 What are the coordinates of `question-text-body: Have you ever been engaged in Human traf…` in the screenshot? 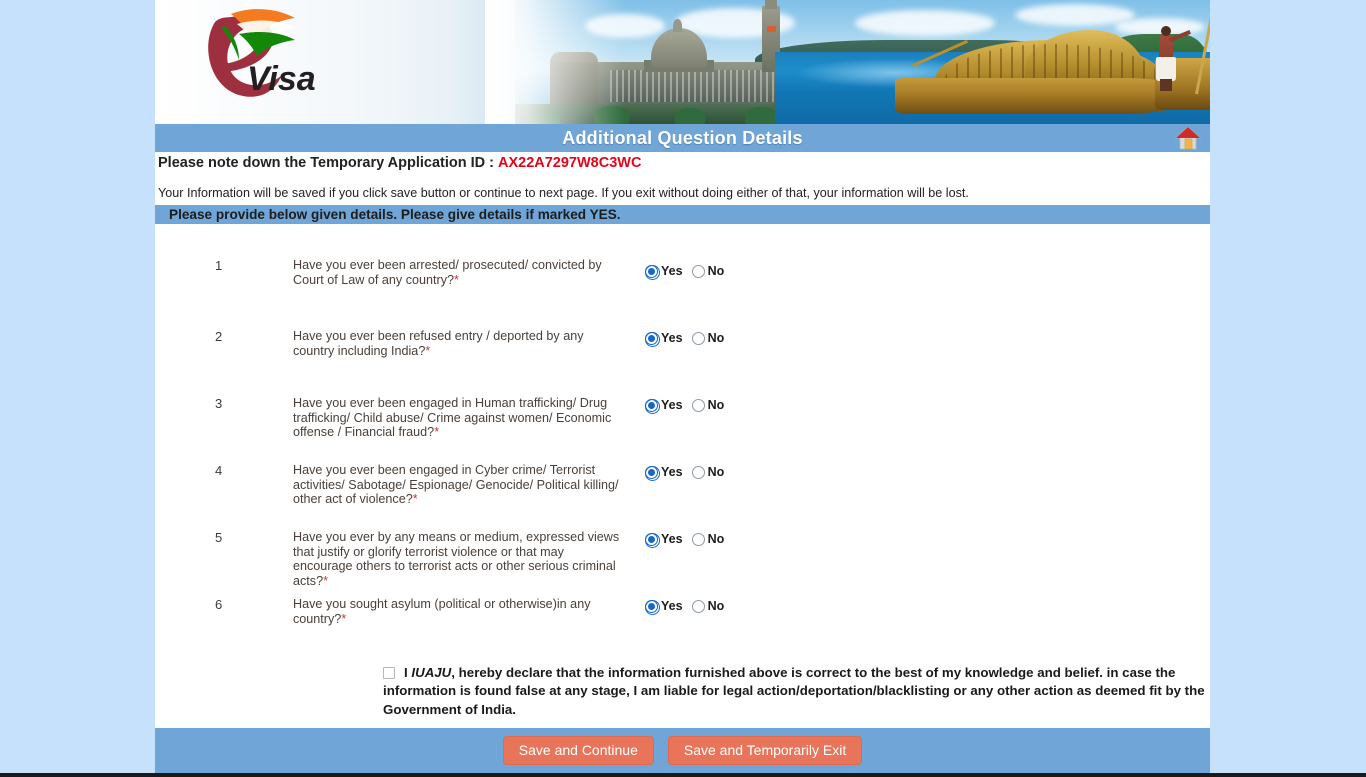 It's located at (452, 418).